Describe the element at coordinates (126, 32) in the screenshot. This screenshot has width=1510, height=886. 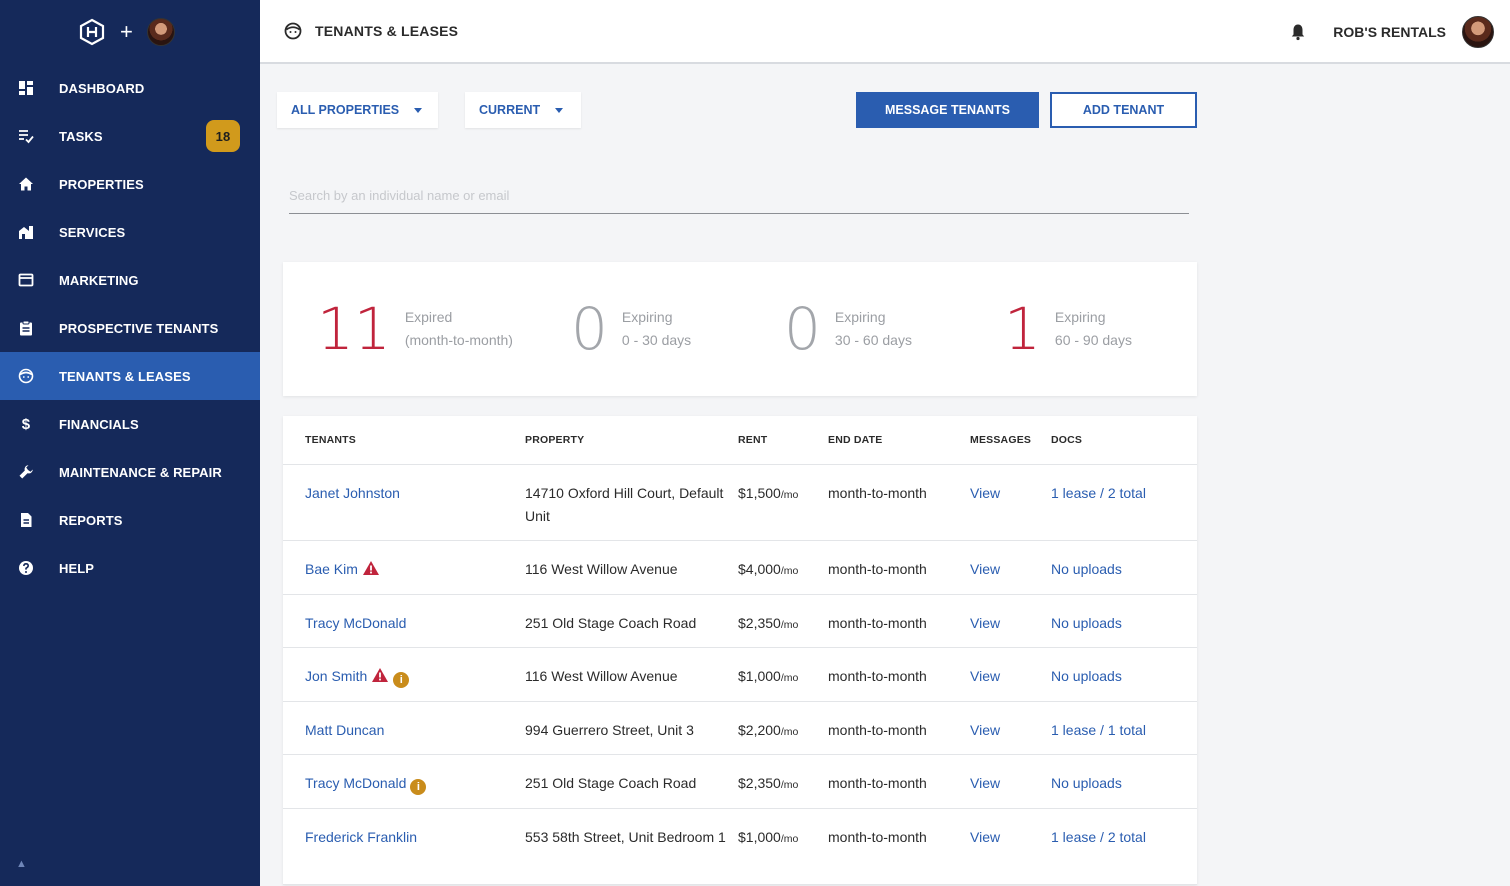
I see `add-icon: +` at that location.